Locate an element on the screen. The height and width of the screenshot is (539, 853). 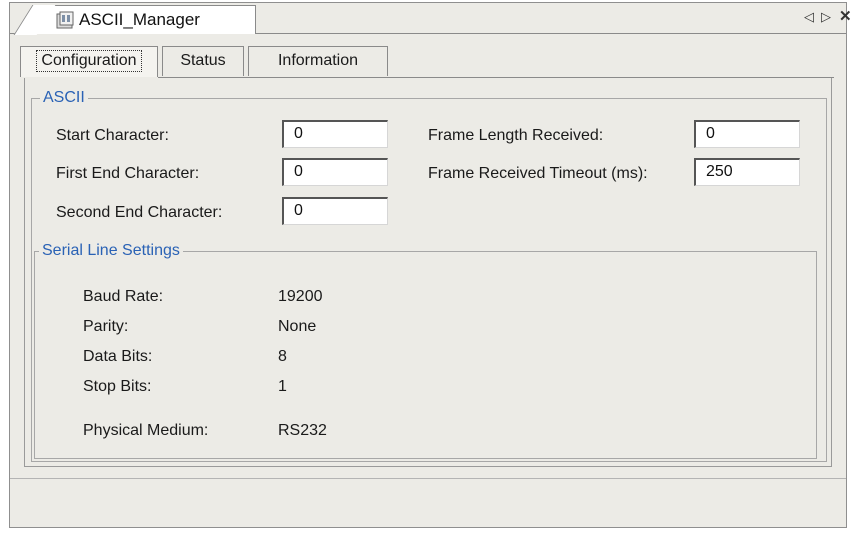
tab-status-label: Status is located at coordinates (203, 60).